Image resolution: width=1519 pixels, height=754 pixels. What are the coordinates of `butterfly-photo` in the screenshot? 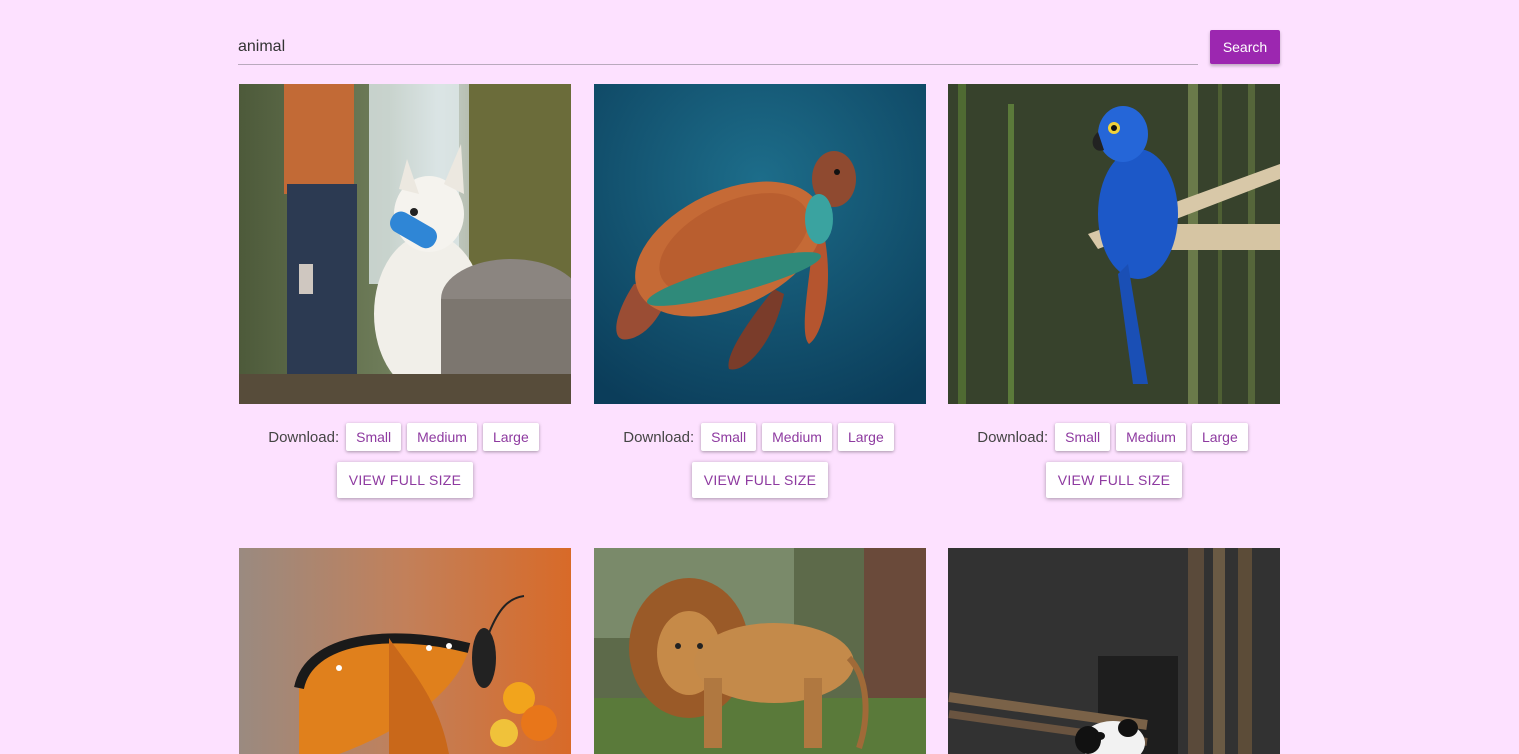 It's located at (405, 651).